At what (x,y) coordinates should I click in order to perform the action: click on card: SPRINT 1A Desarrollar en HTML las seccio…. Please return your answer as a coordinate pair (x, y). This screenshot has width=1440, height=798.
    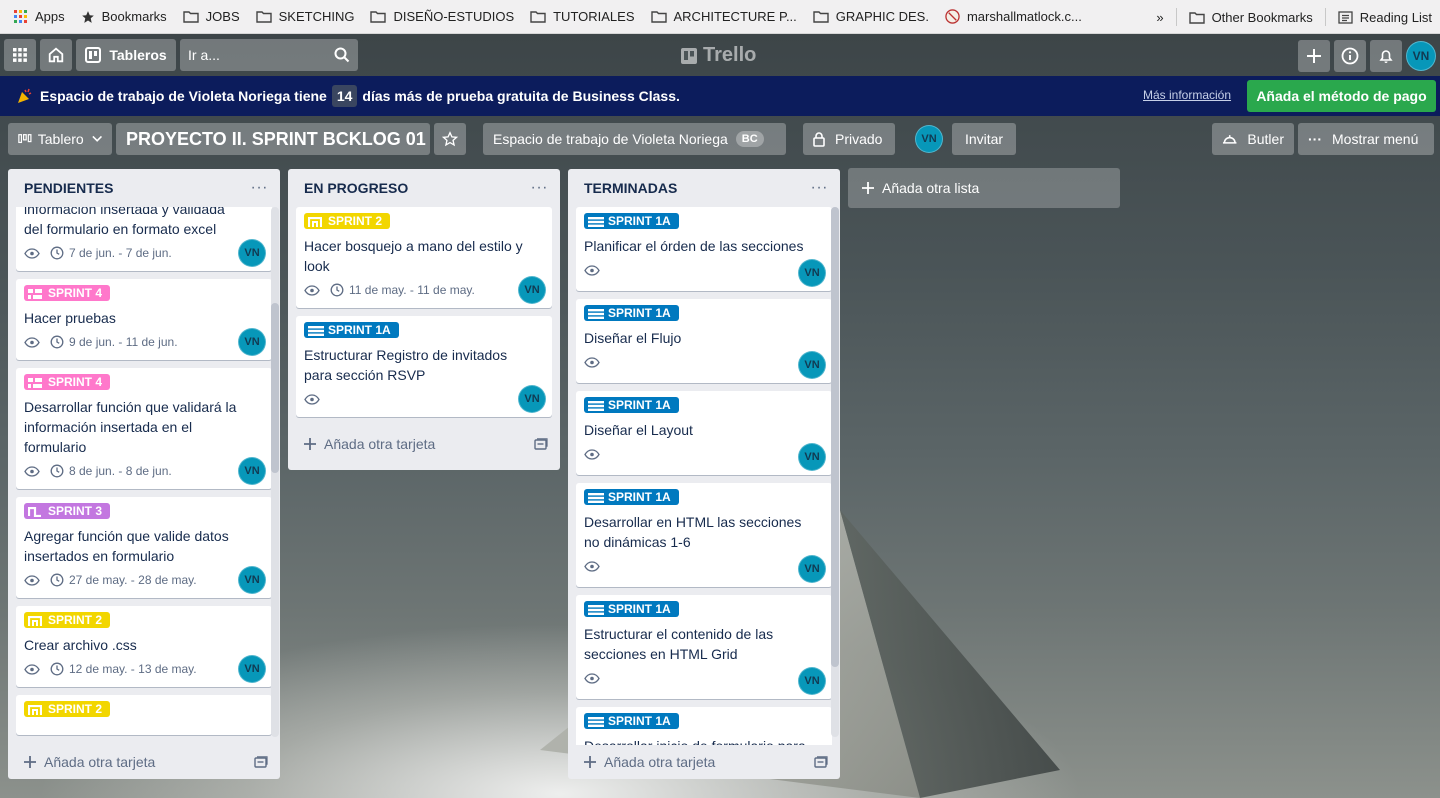
    Looking at the image, I should click on (704, 535).